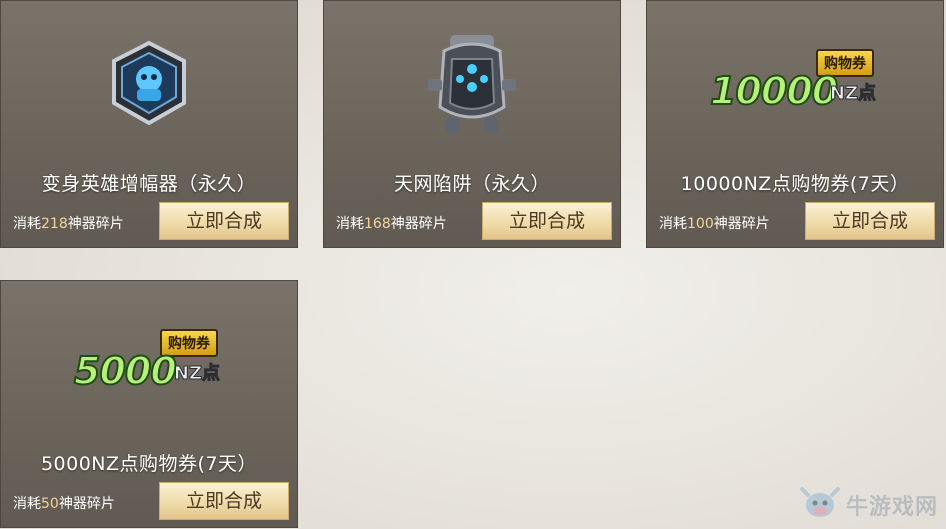 The height and width of the screenshot is (529, 946). I want to click on cost-number: 100, so click(700, 224).